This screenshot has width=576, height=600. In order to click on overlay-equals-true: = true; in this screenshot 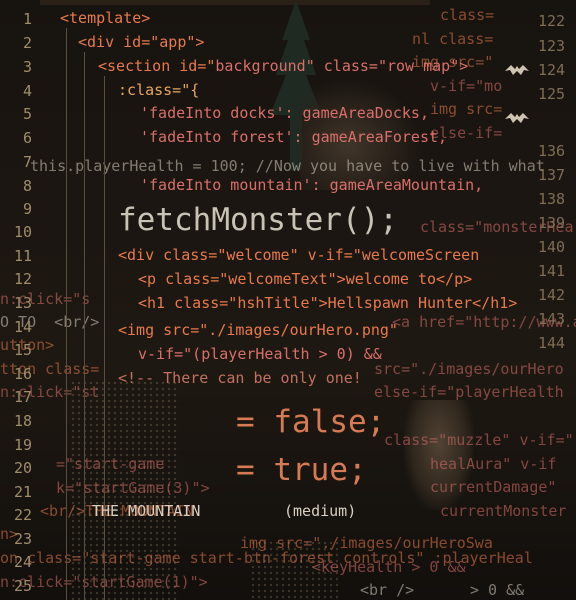, I will do `click(301, 470)`.